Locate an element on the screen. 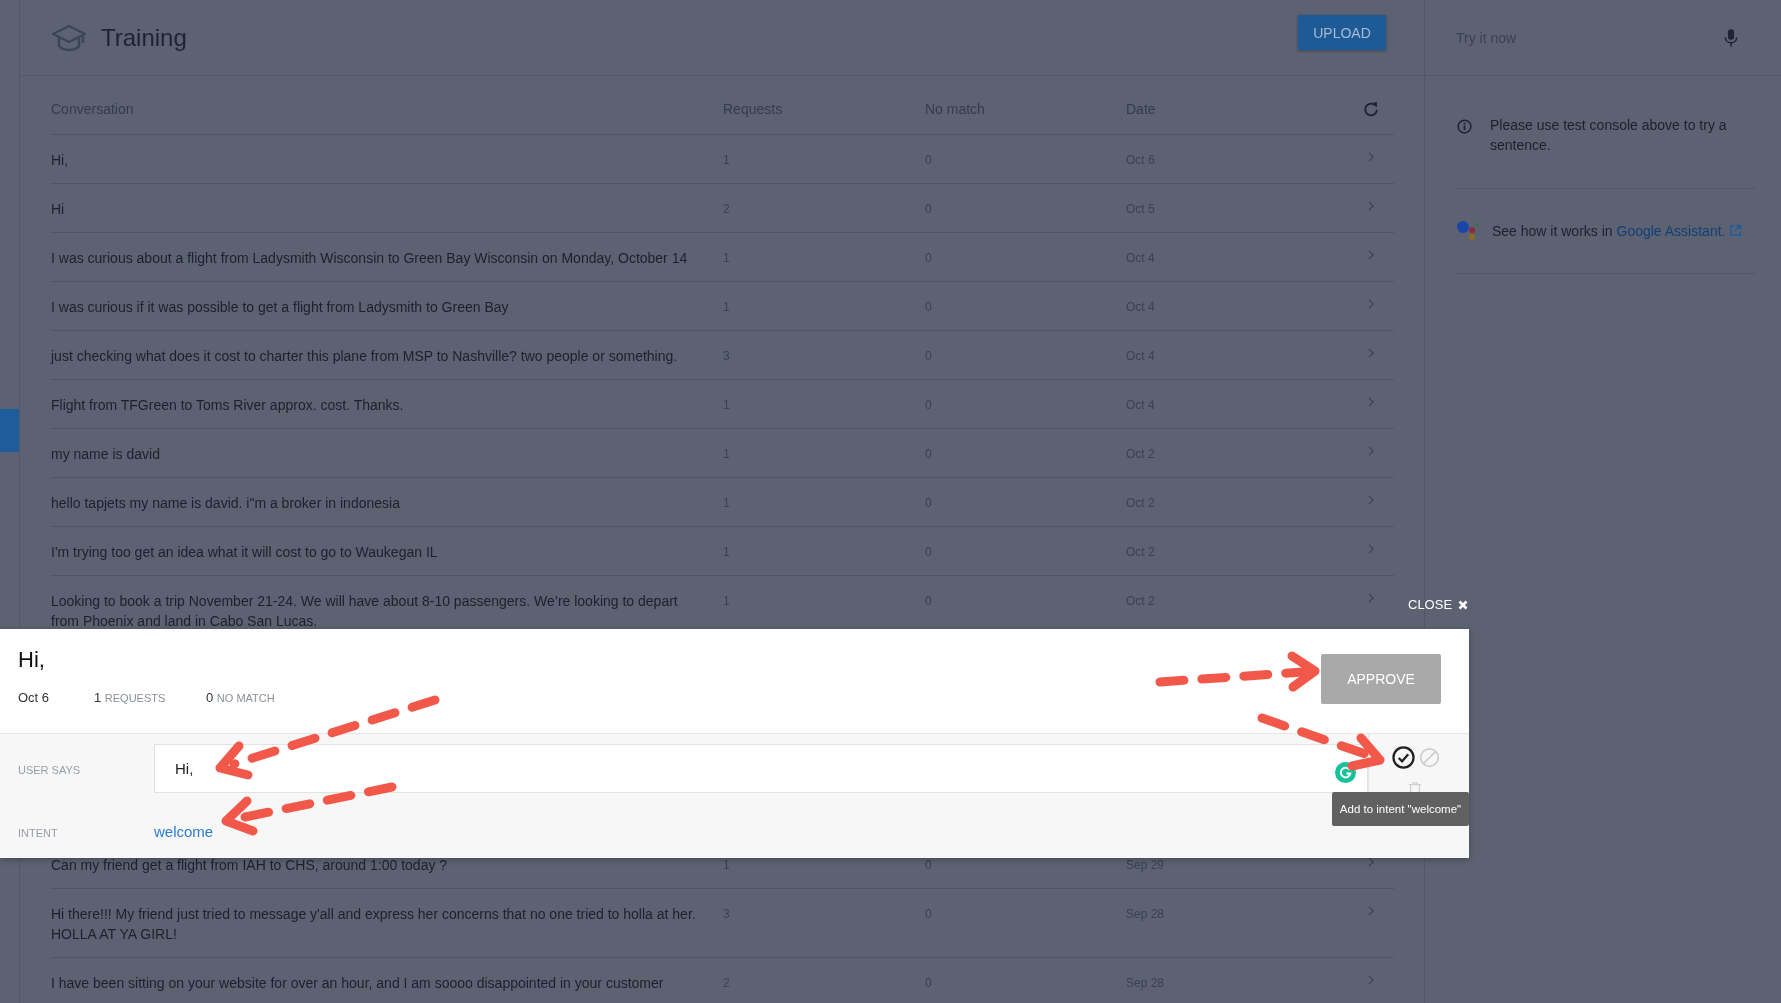 This screenshot has width=1781, height=1003. google-assistant-link: Google Assistant. is located at coordinates (1679, 231).